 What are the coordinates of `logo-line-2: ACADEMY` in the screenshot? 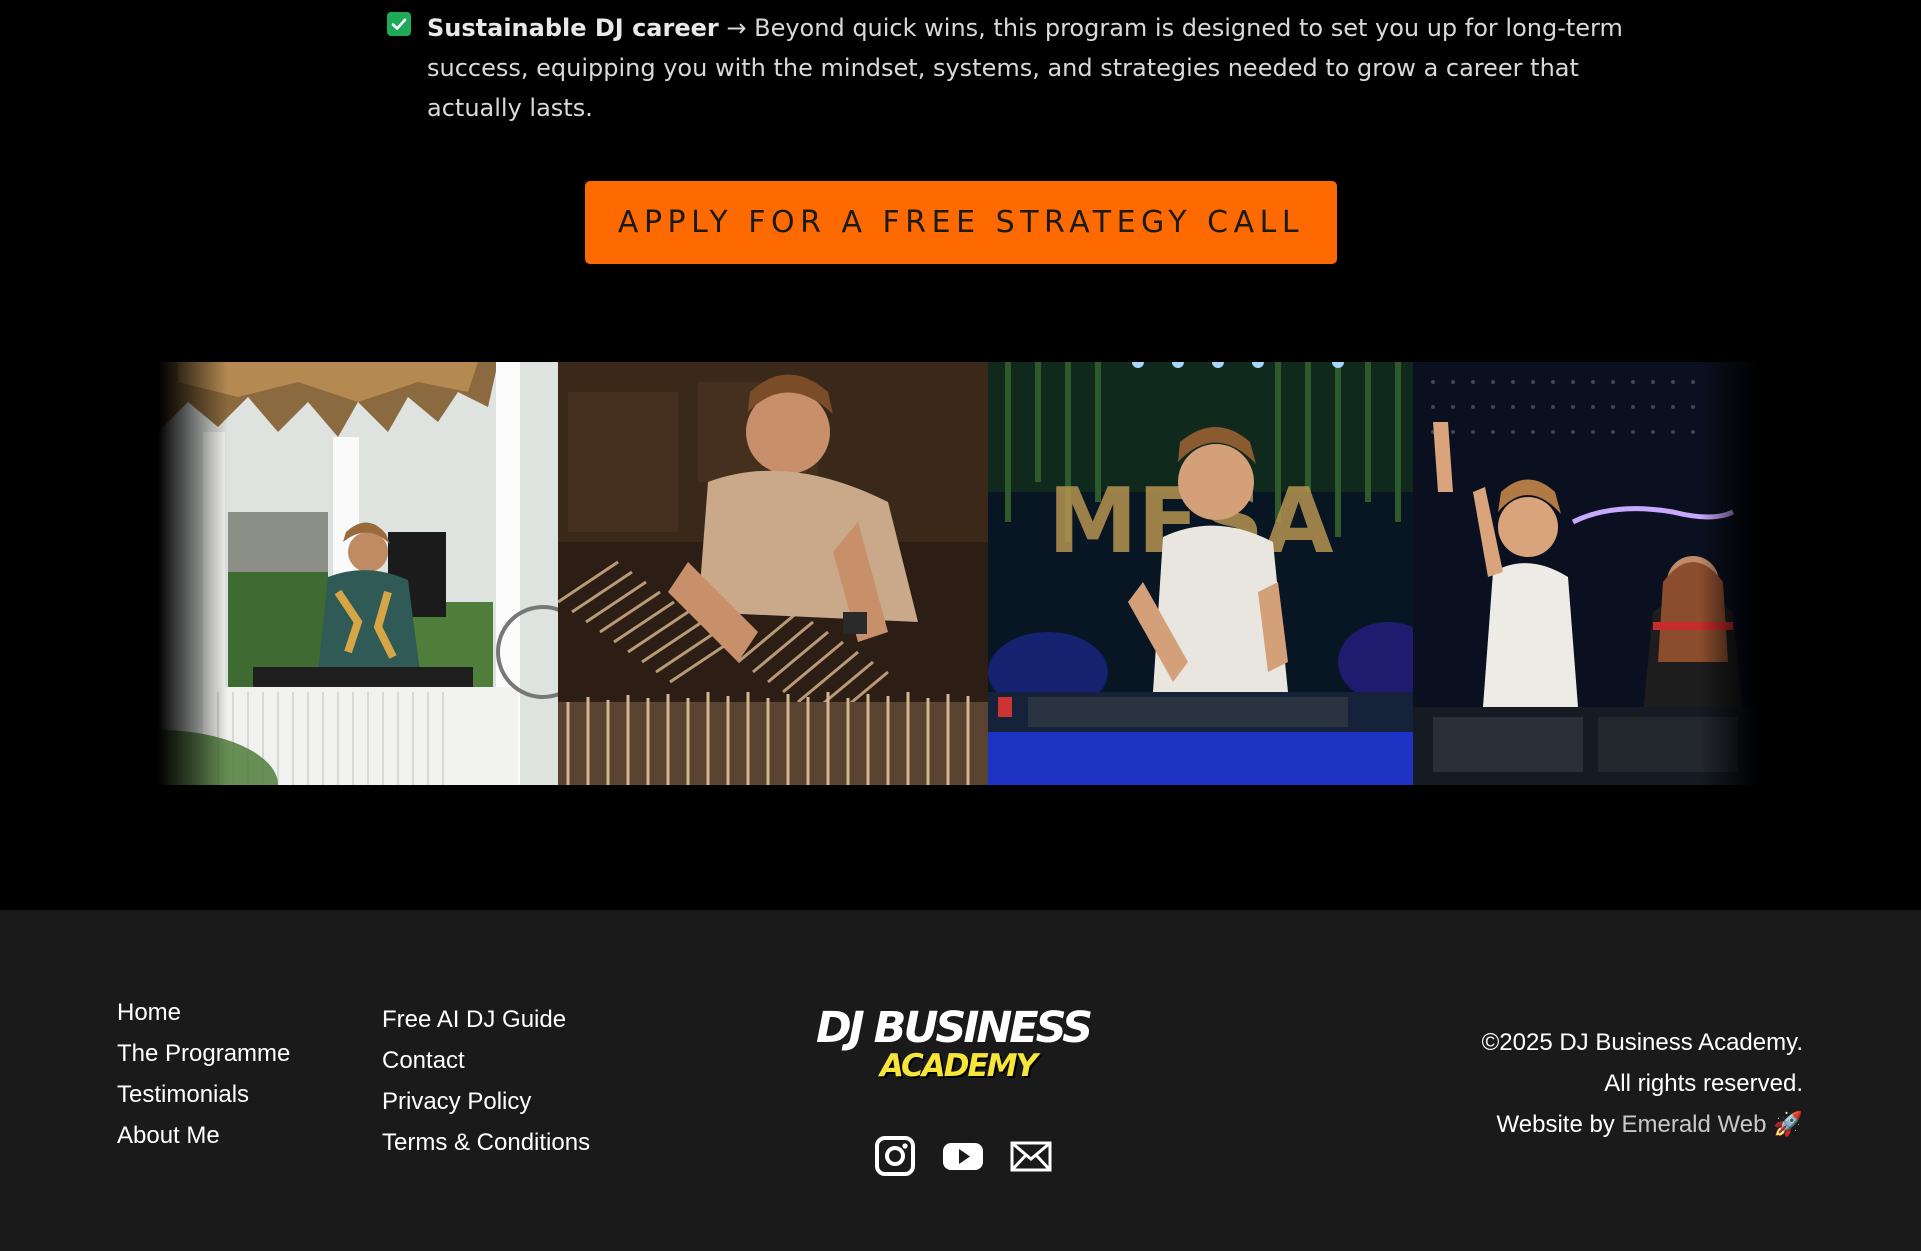 It's located at (959, 1066).